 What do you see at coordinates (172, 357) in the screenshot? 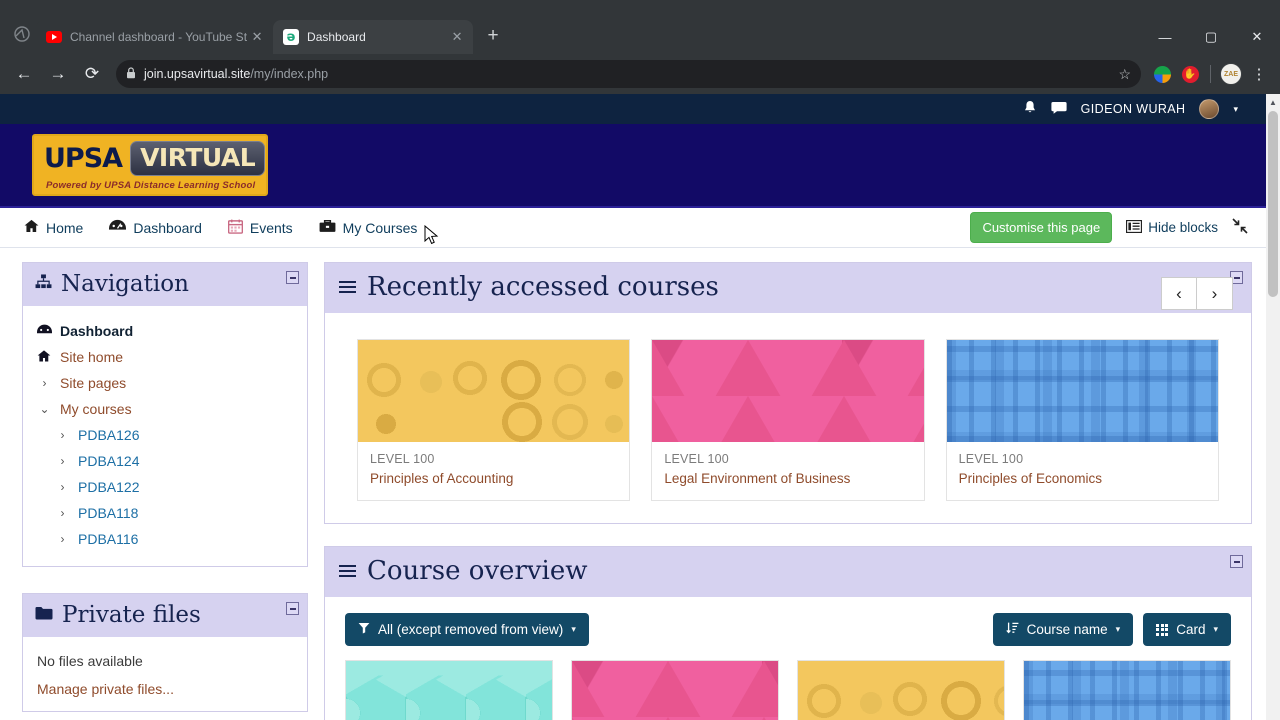
I see `sidebar-item-site-home: Site home` at bounding box center [172, 357].